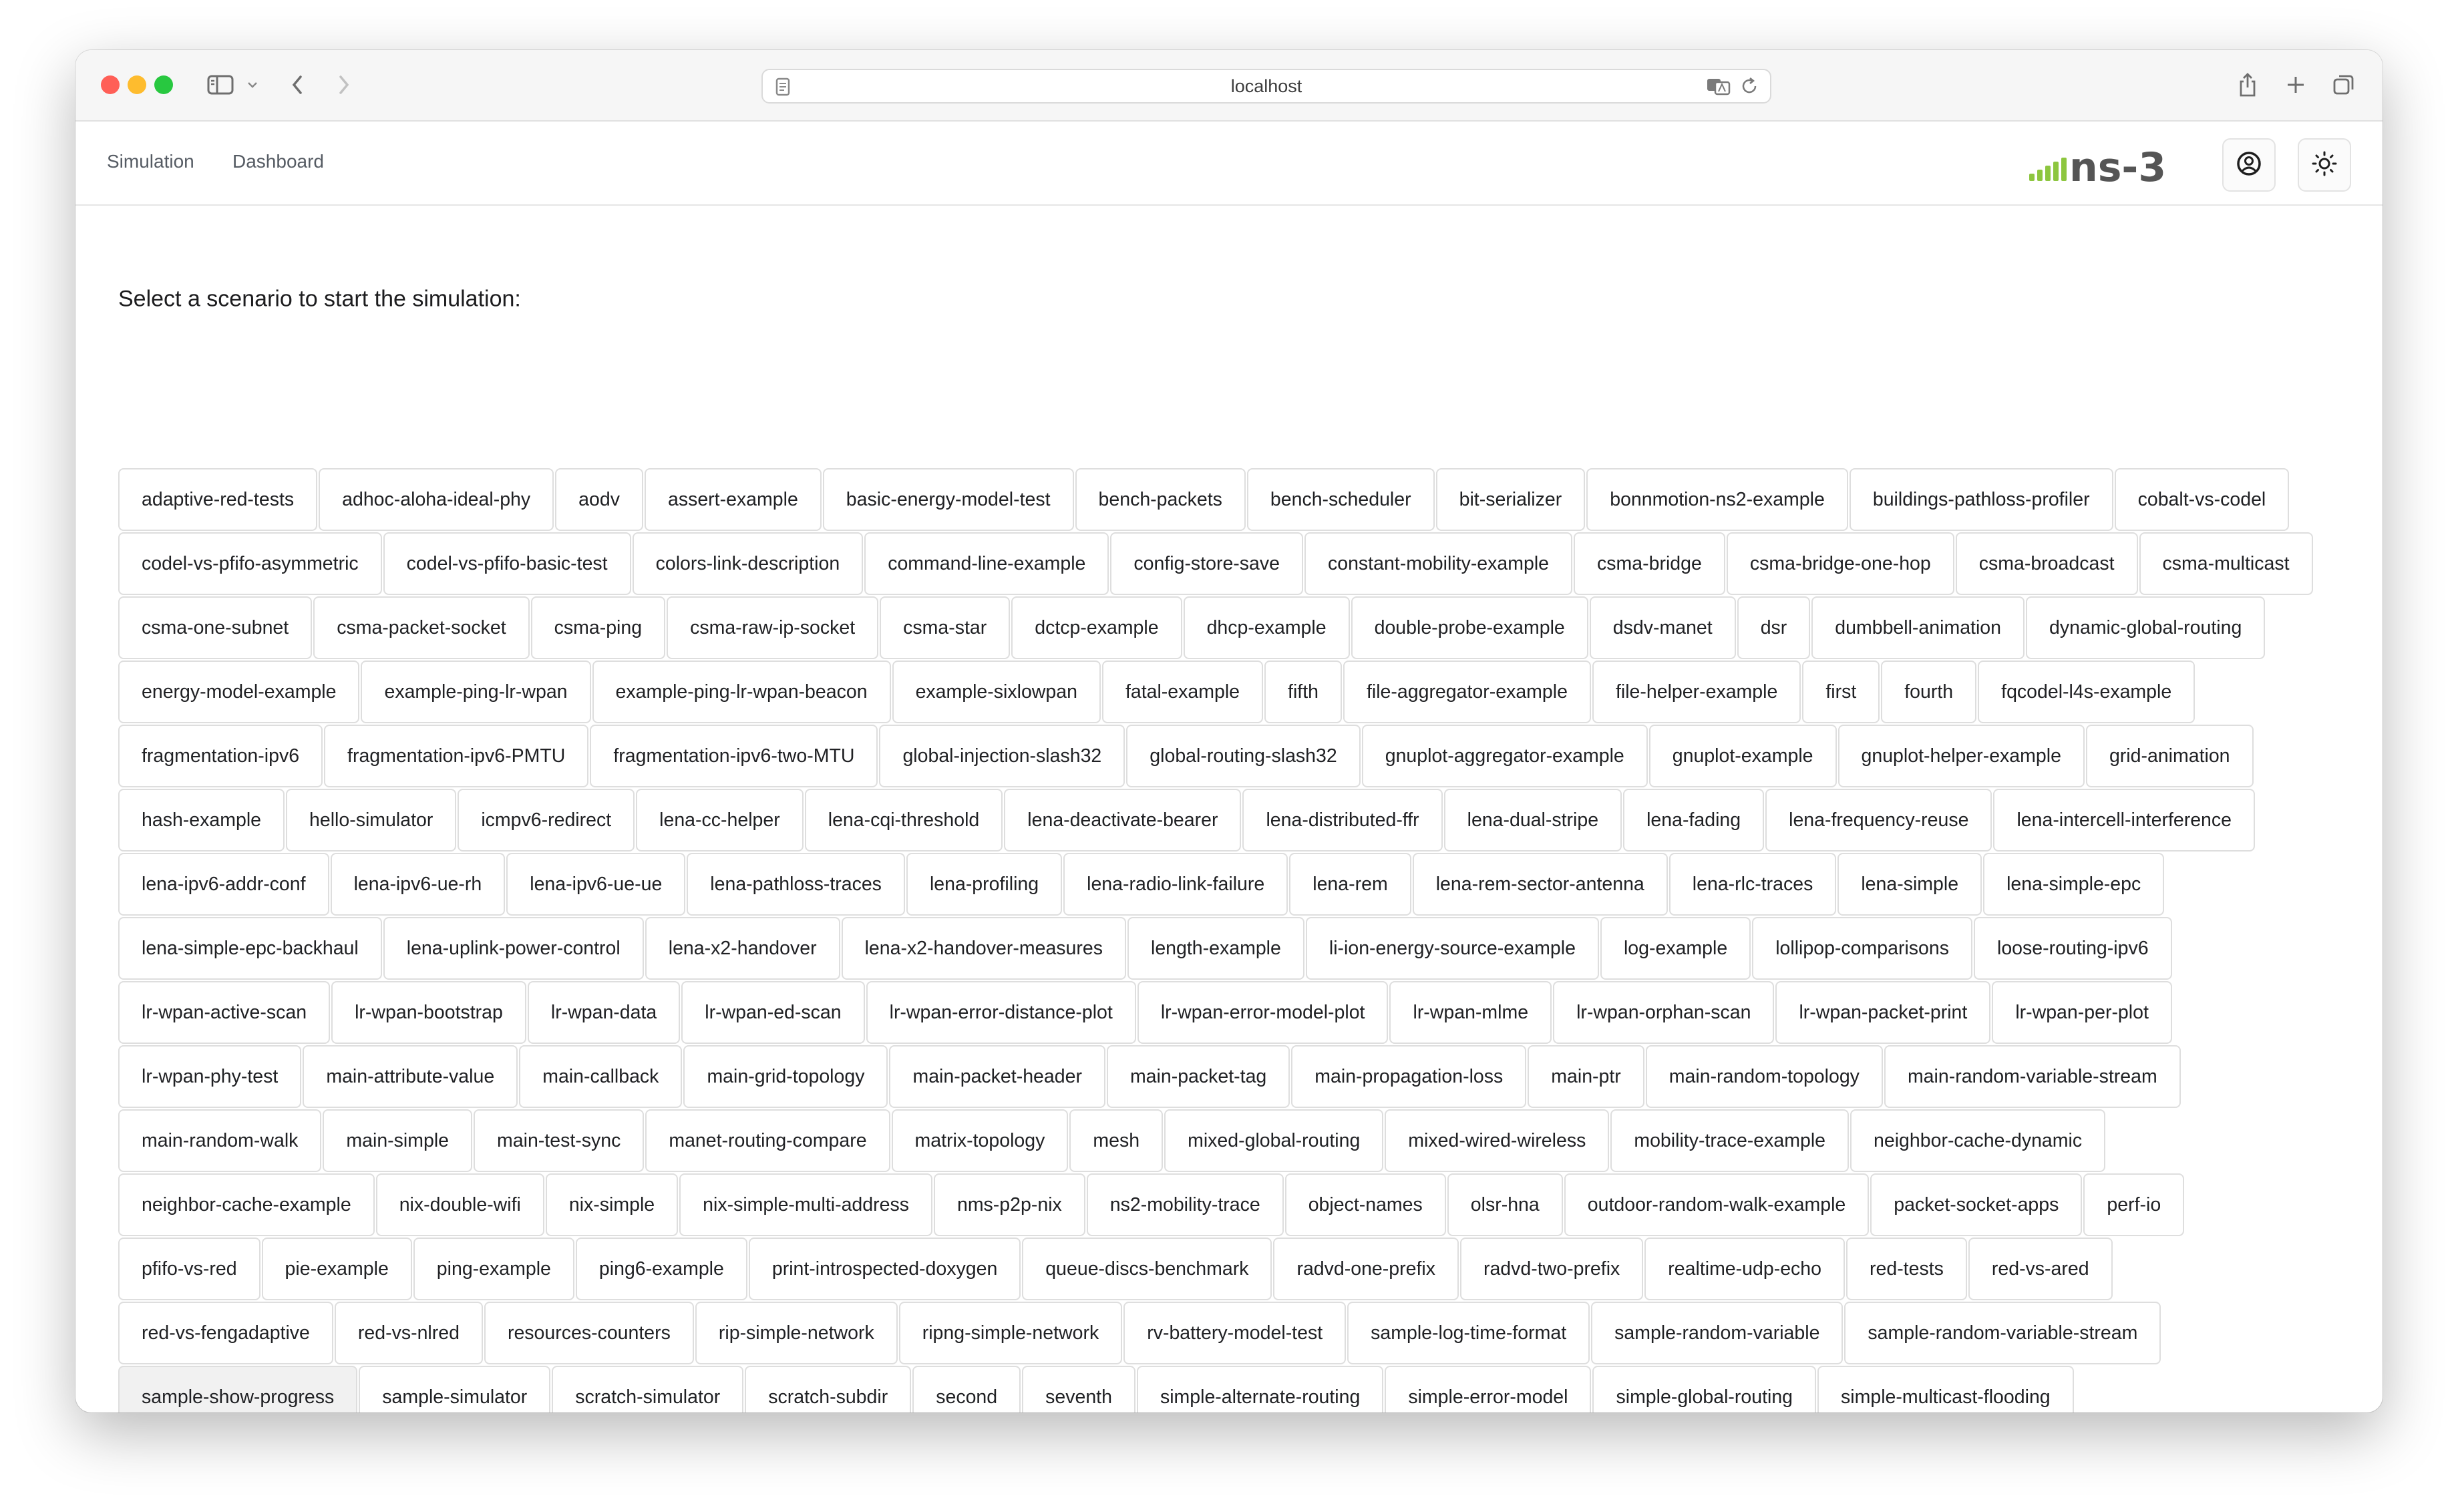  I want to click on scenario-button: ping-example, so click(493, 1269).